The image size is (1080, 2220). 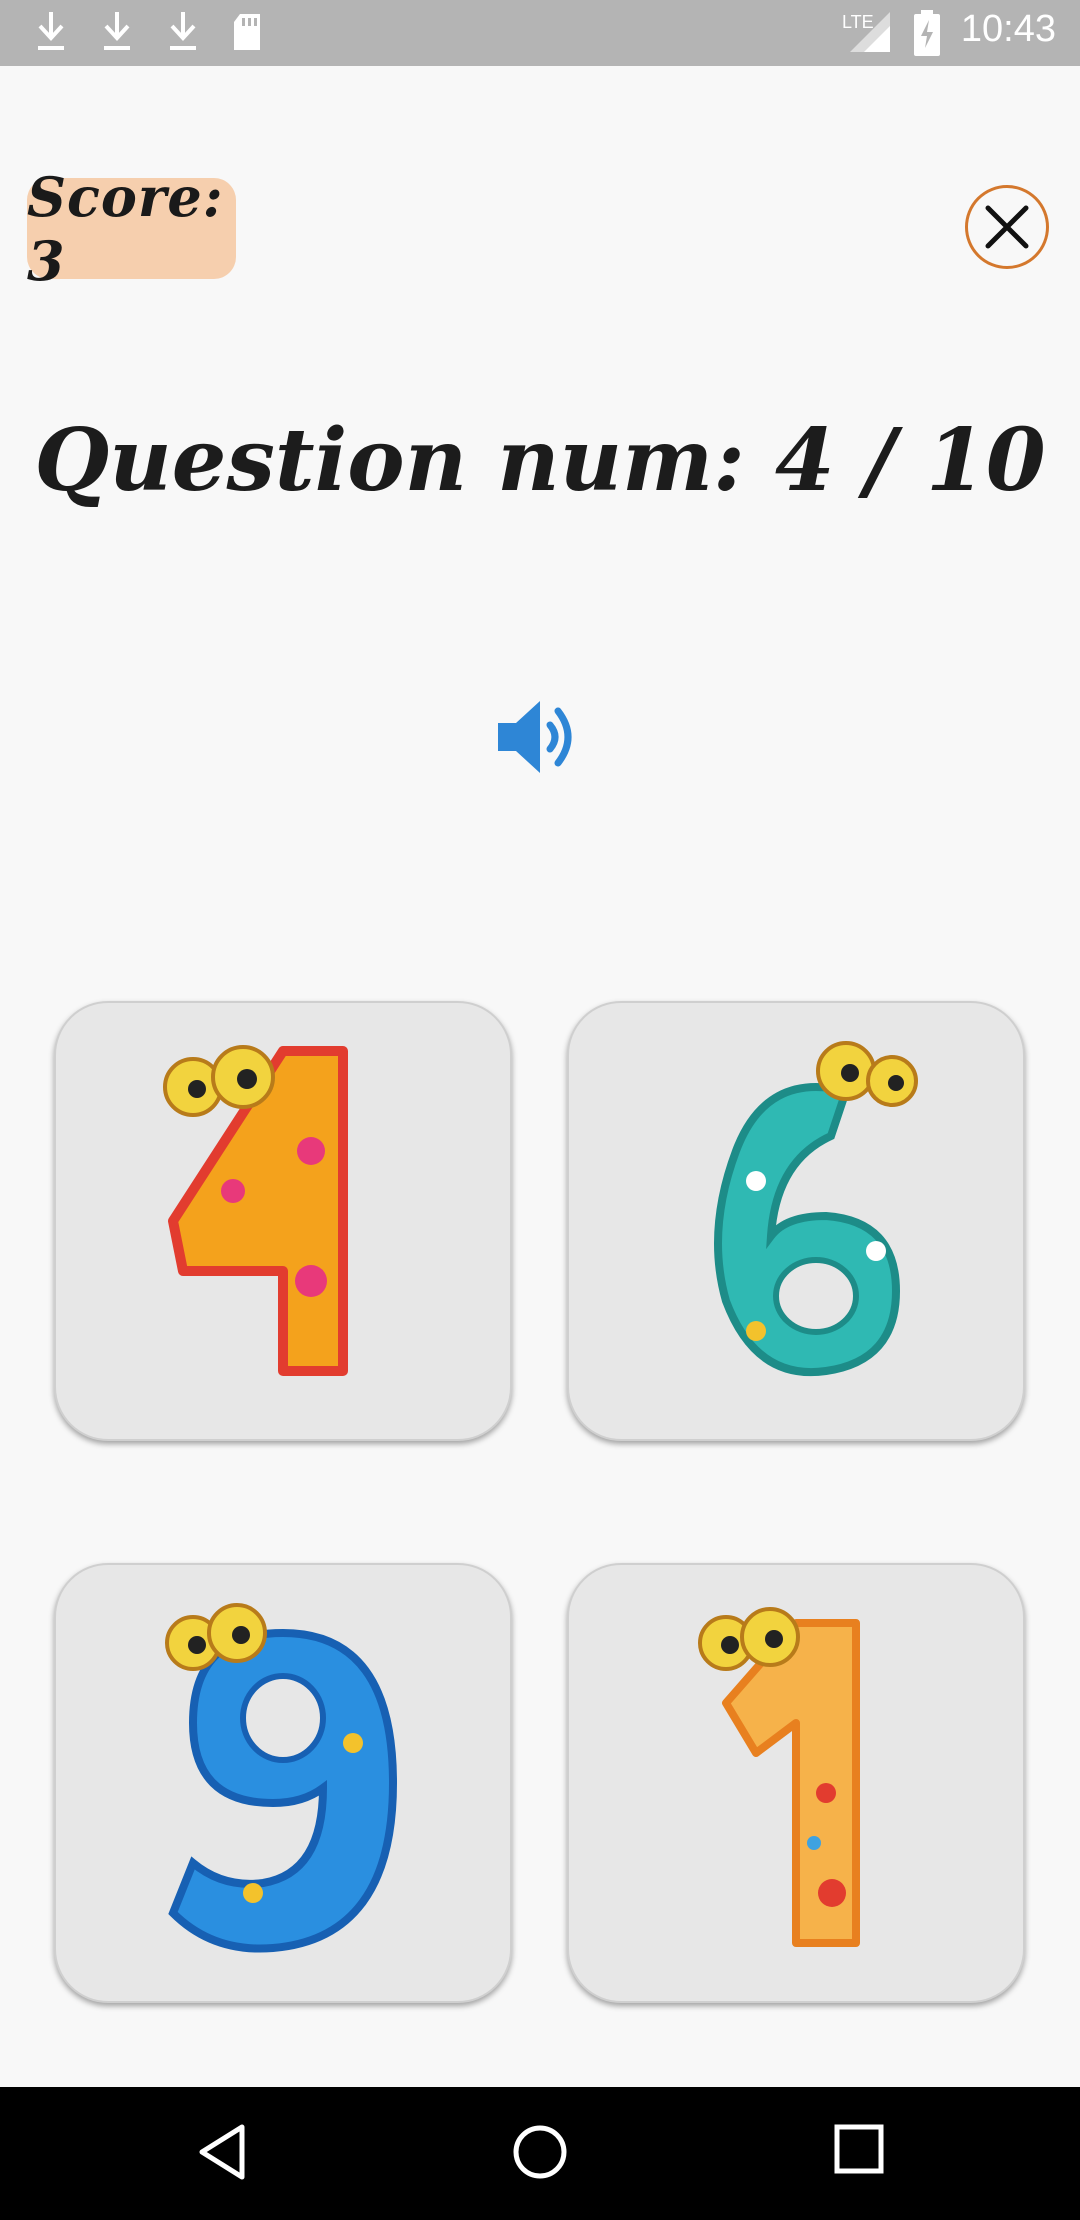 I want to click on score-badge: Score: 3, so click(x=131, y=229).